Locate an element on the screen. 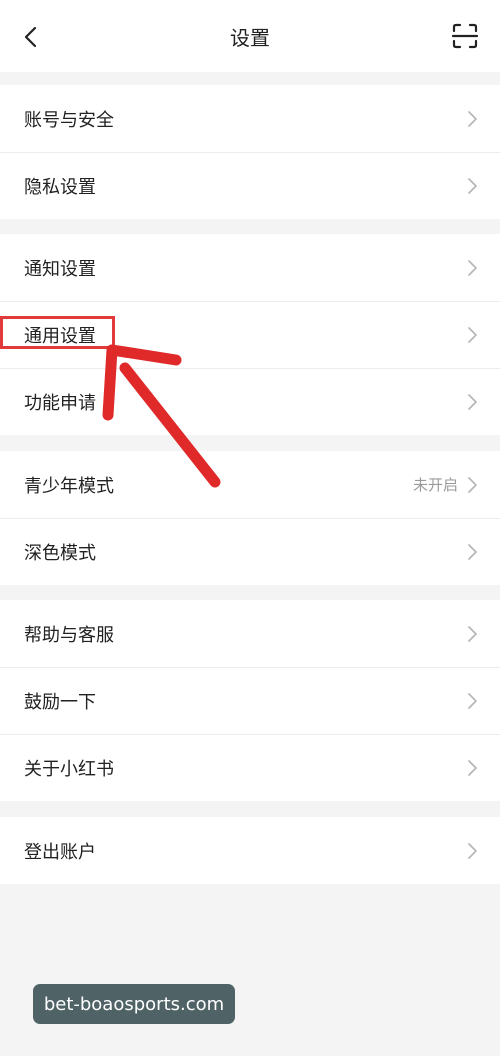  settings-item-account-security: 账号与安全 is located at coordinates (250, 118).